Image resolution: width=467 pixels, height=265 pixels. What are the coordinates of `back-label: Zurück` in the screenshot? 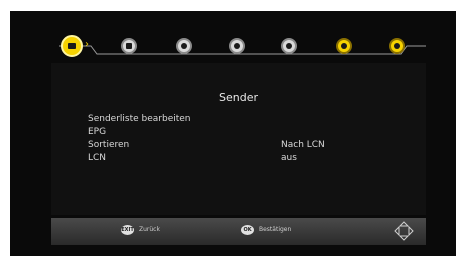 It's located at (149, 229).